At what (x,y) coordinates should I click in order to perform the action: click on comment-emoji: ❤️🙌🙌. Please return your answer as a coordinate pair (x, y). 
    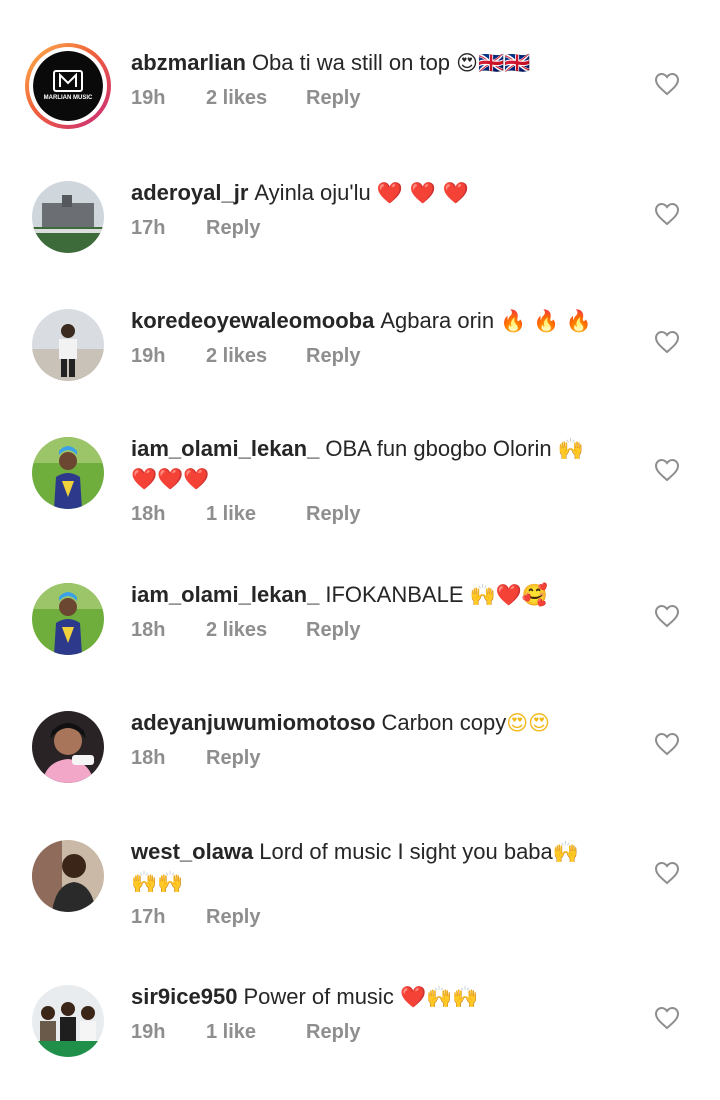
    Looking at the image, I should click on (439, 997).